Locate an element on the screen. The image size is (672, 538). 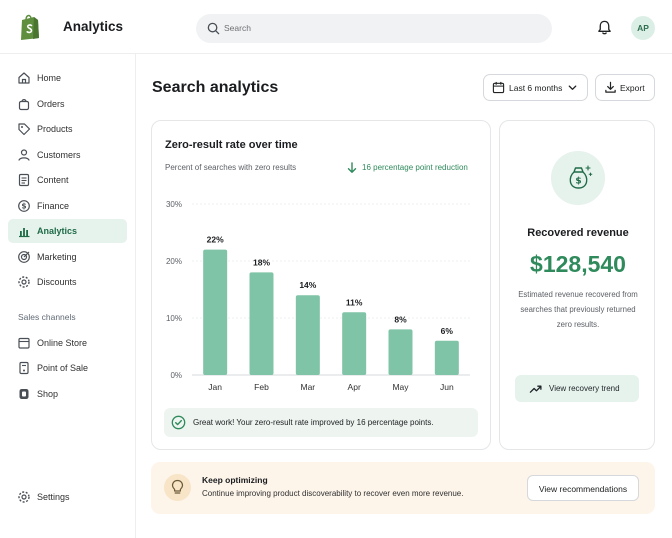
bar-value-label: 22% is located at coordinates (215, 240).